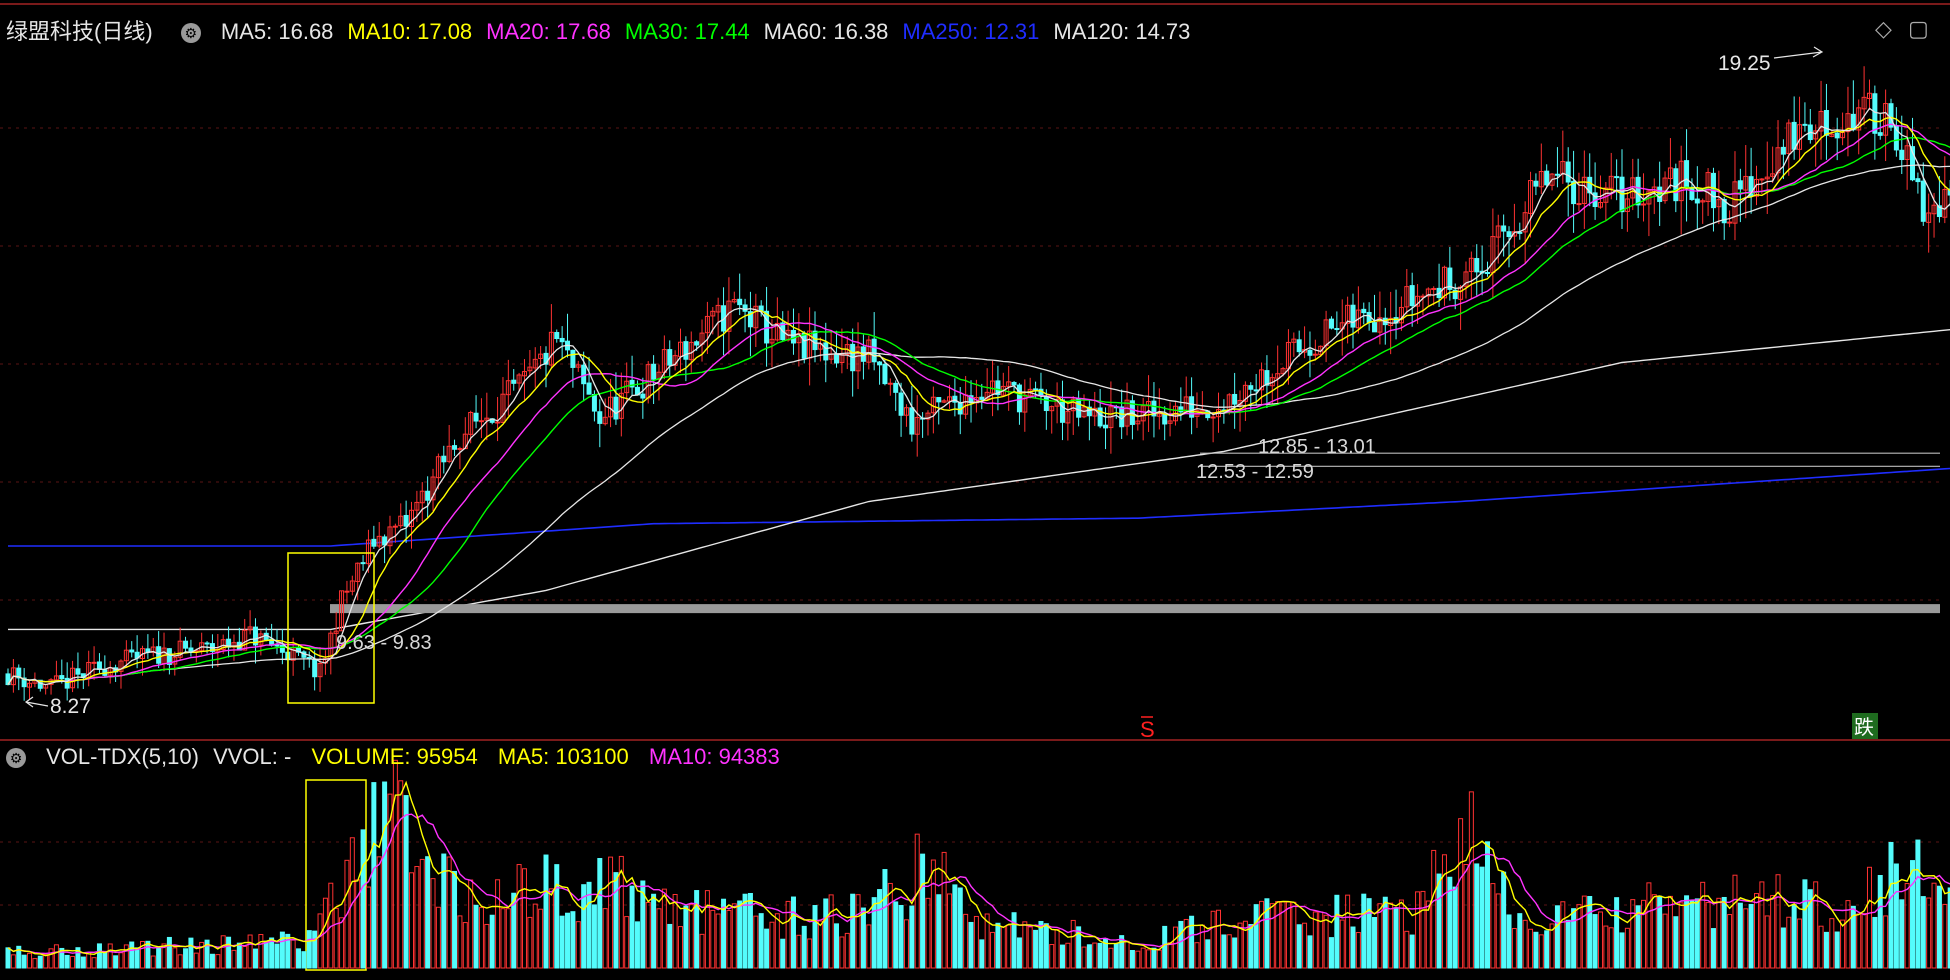 Image resolution: width=1950 pixels, height=980 pixels. I want to click on stock-title: 绿盟科技(日线), so click(79, 31).